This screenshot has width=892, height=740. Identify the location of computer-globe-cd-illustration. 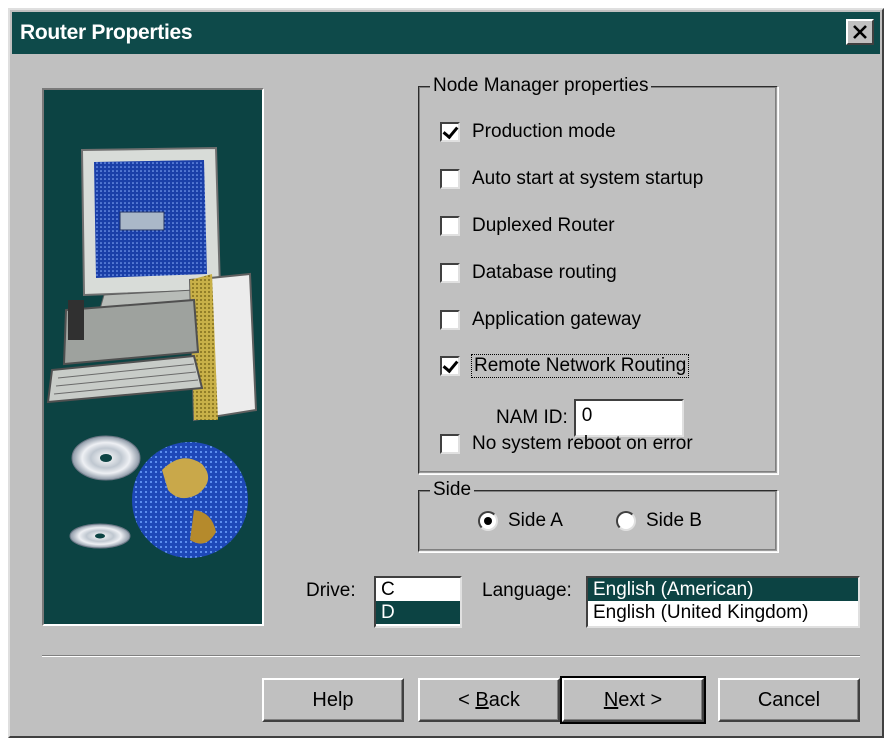
(152, 352).